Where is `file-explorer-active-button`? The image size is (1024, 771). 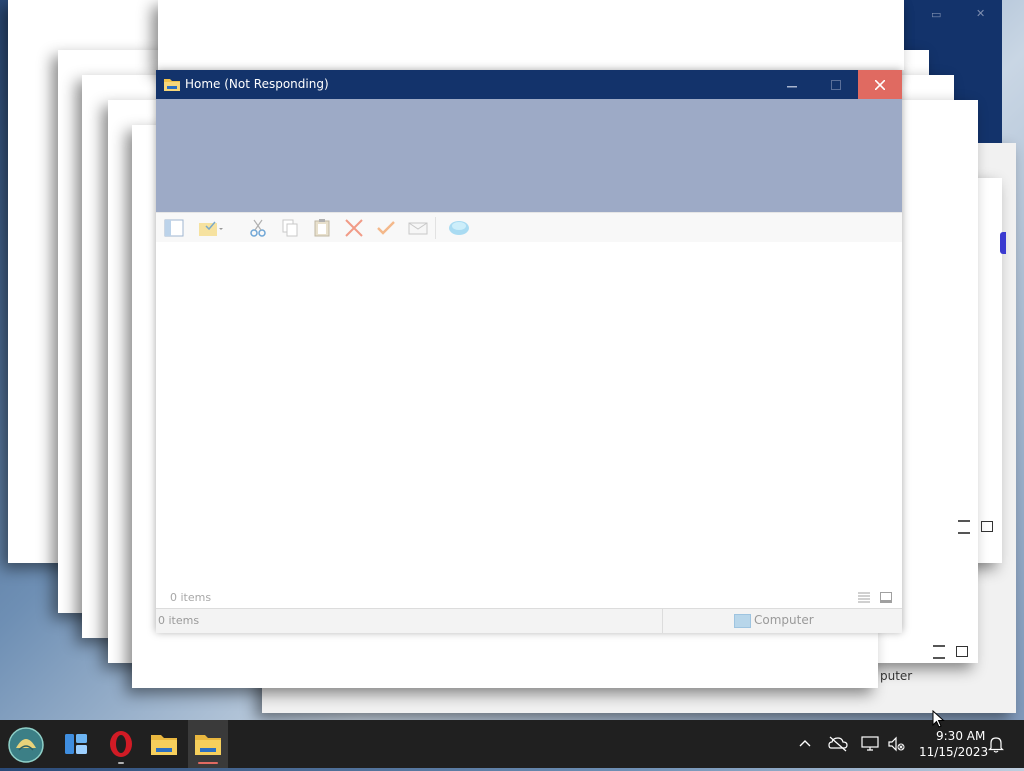
file-explorer-active-button is located at coordinates (208, 744).